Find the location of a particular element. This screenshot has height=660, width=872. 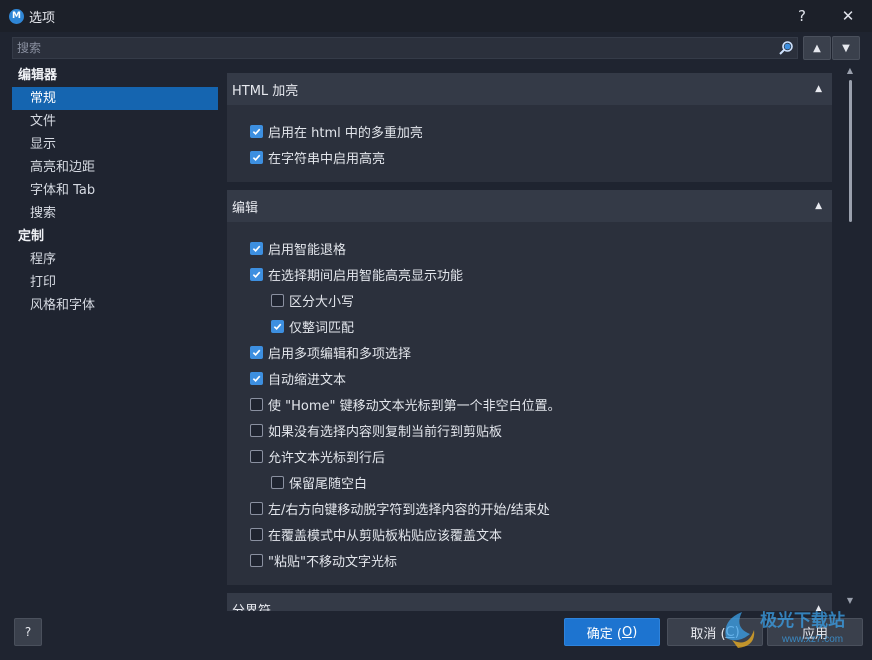

arrow-up-icon: ▲ is located at coordinates (817, 48).